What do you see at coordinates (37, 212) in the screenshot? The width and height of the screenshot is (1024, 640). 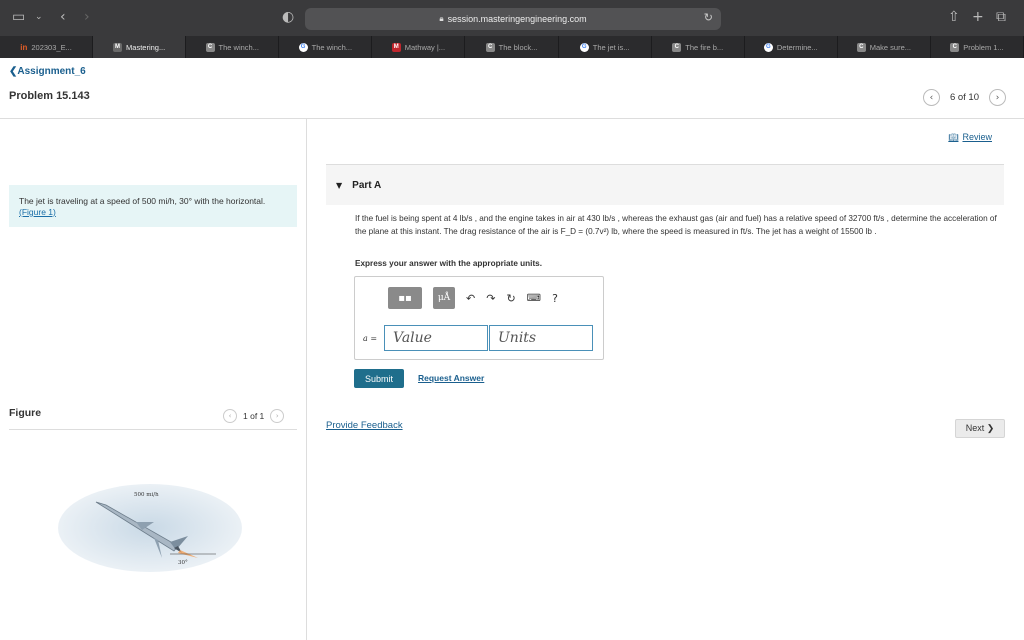 I see `figure-link: (Figure 1)` at bounding box center [37, 212].